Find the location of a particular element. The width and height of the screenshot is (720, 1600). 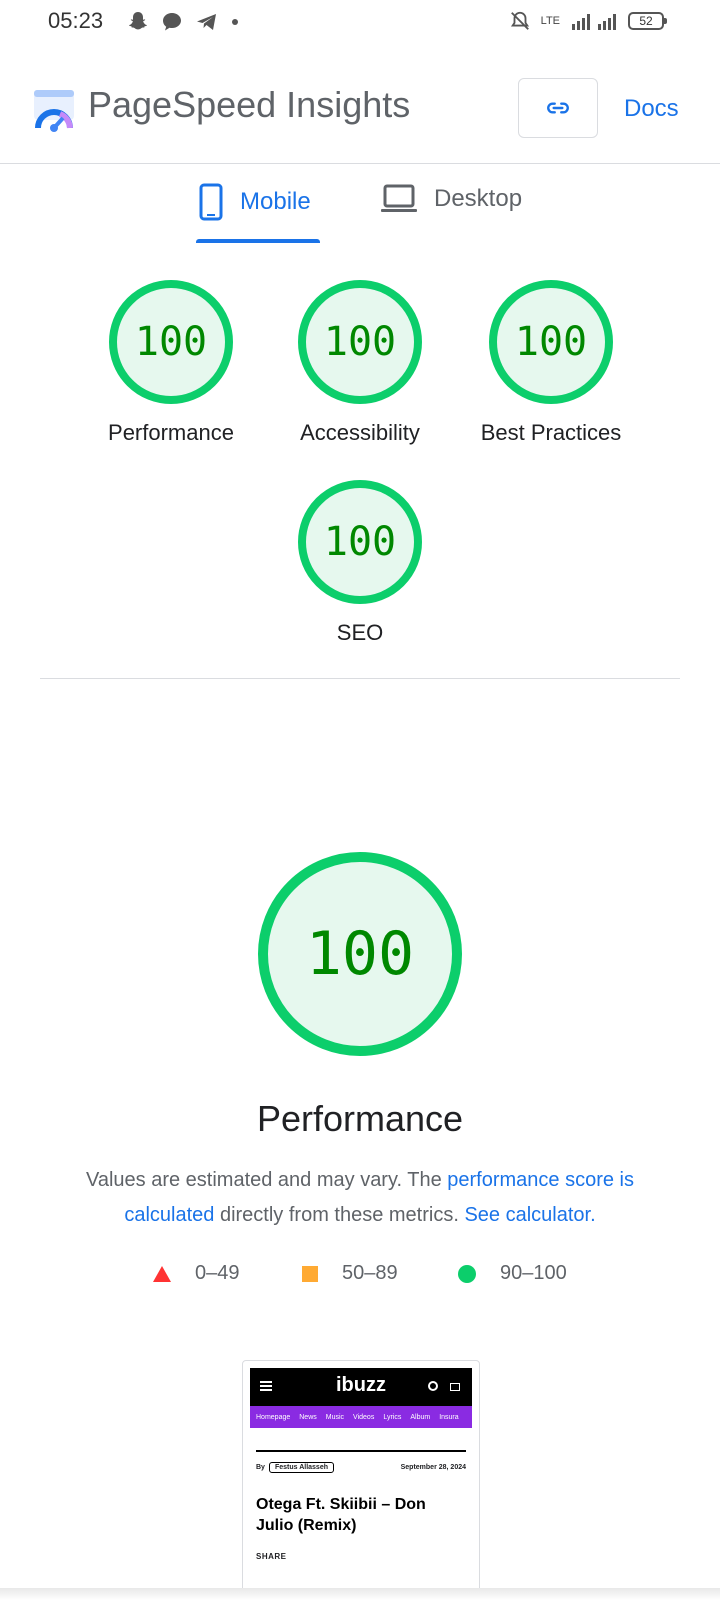

thumbnail-byline: By Festus Allasseh is located at coordinates (295, 1467).